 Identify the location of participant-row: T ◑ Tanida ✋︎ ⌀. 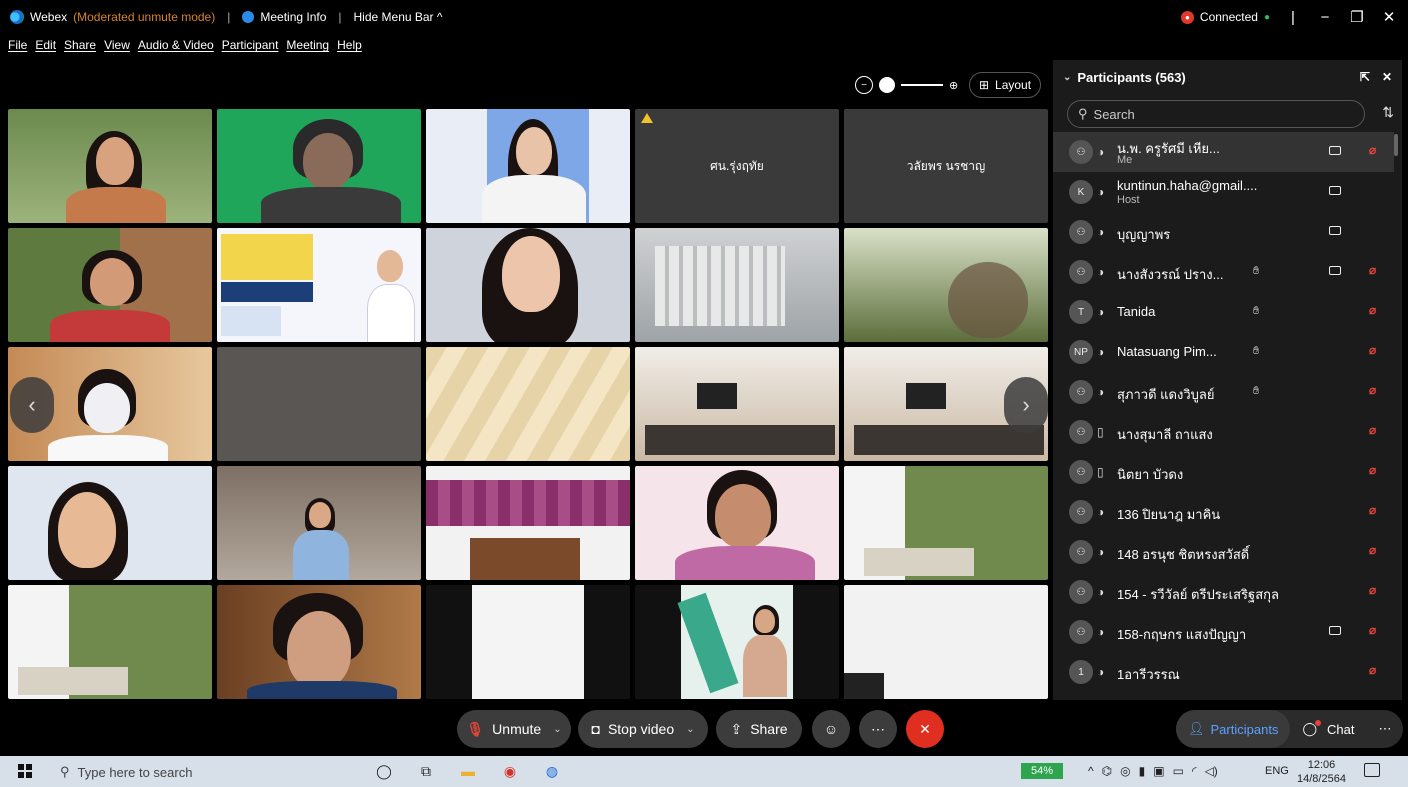
(1223, 312).